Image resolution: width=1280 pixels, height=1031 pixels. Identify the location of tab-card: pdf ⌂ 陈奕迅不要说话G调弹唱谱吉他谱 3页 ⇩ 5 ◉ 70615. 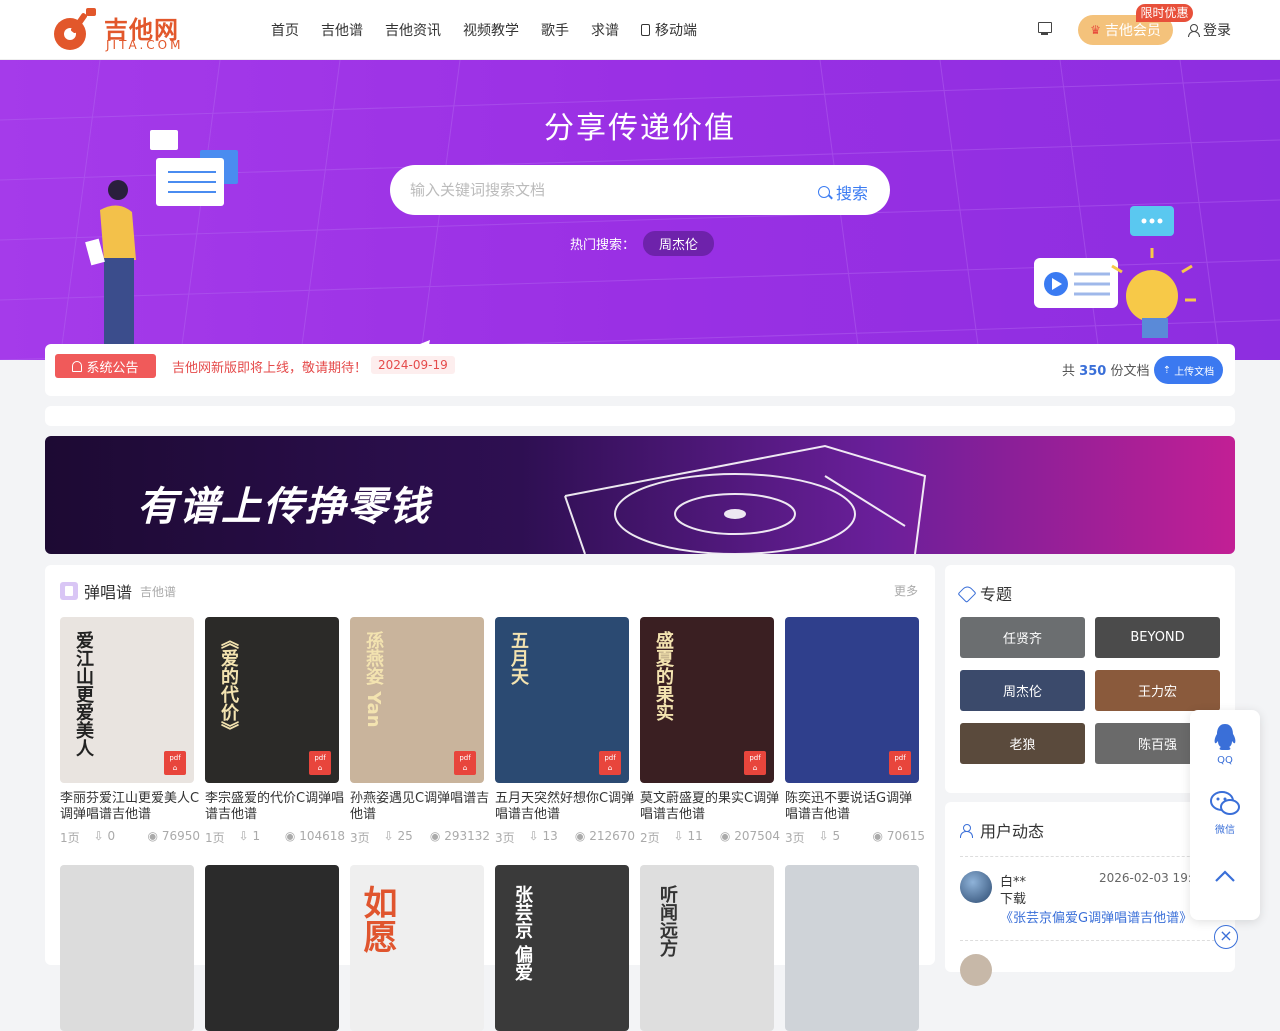
(855, 732).